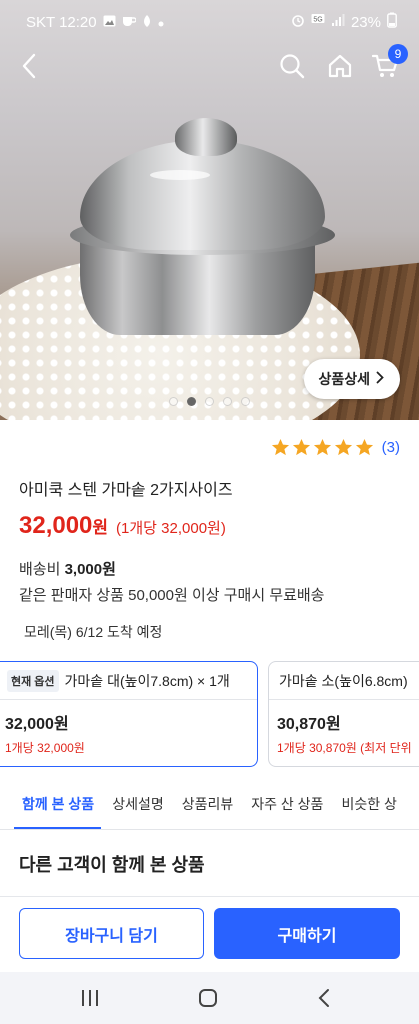  What do you see at coordinates (129, 22) in the screenshot?
I see `cup-icon` at bounding box center [129, 22].